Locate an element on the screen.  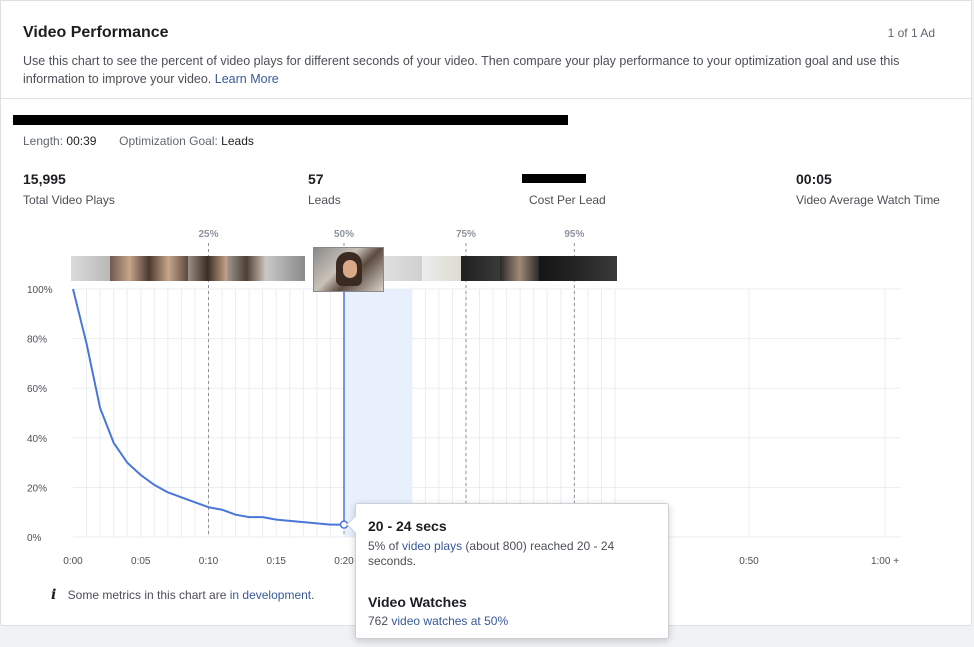
stat-value: 15,995 is located at coordinates (44, 179).